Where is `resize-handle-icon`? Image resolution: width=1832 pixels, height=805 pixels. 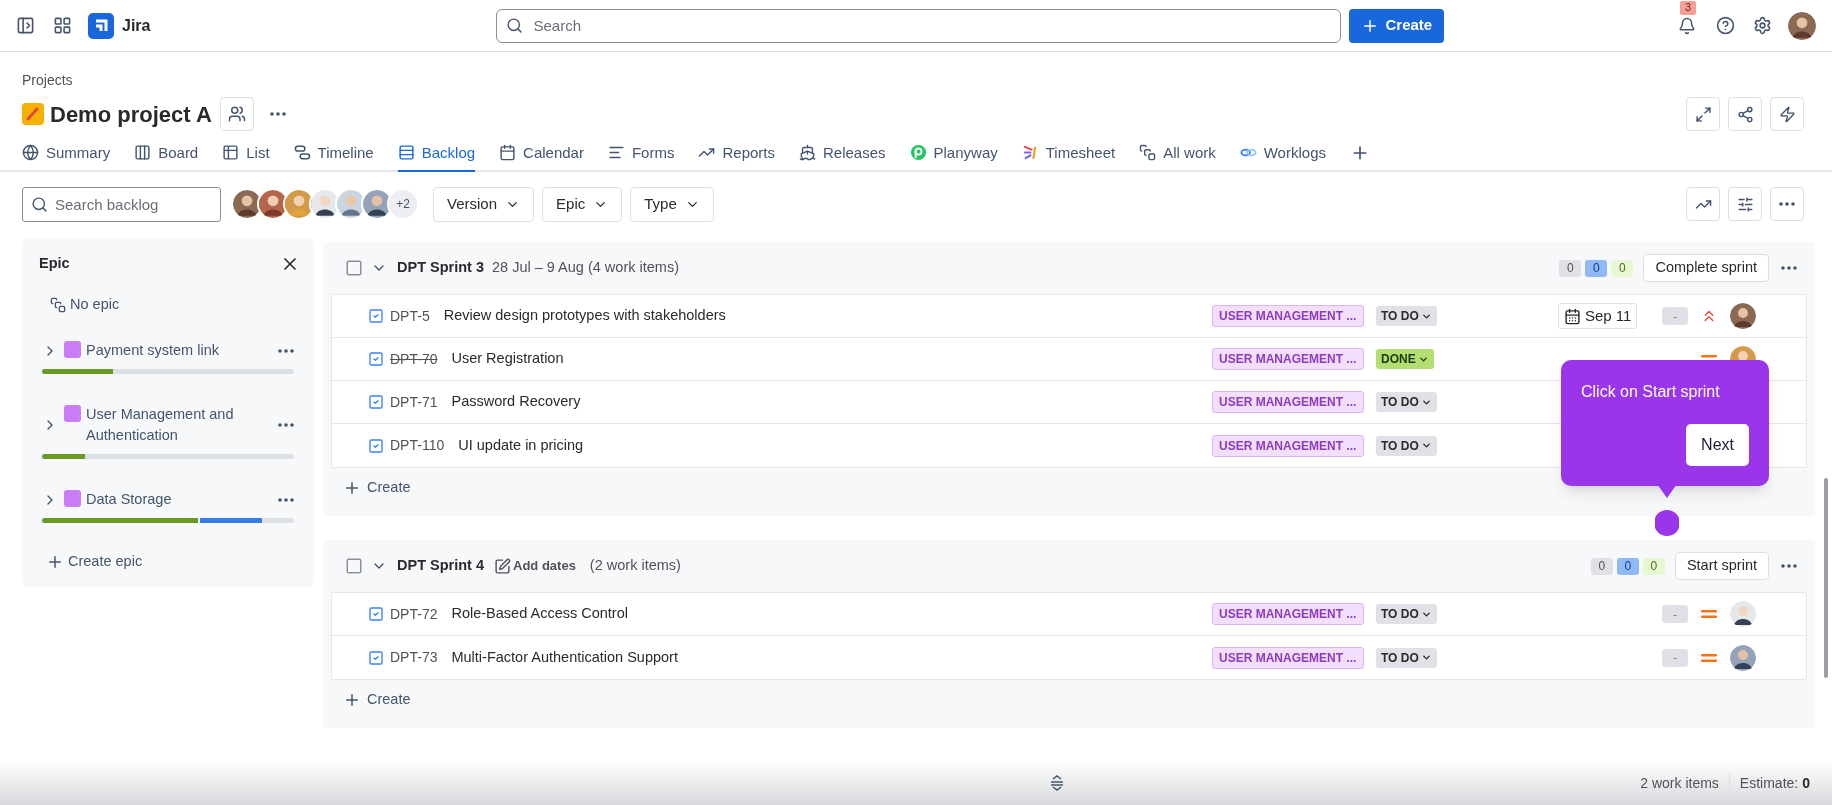
resize-handle-icon is located at coordinates (1057, 783).